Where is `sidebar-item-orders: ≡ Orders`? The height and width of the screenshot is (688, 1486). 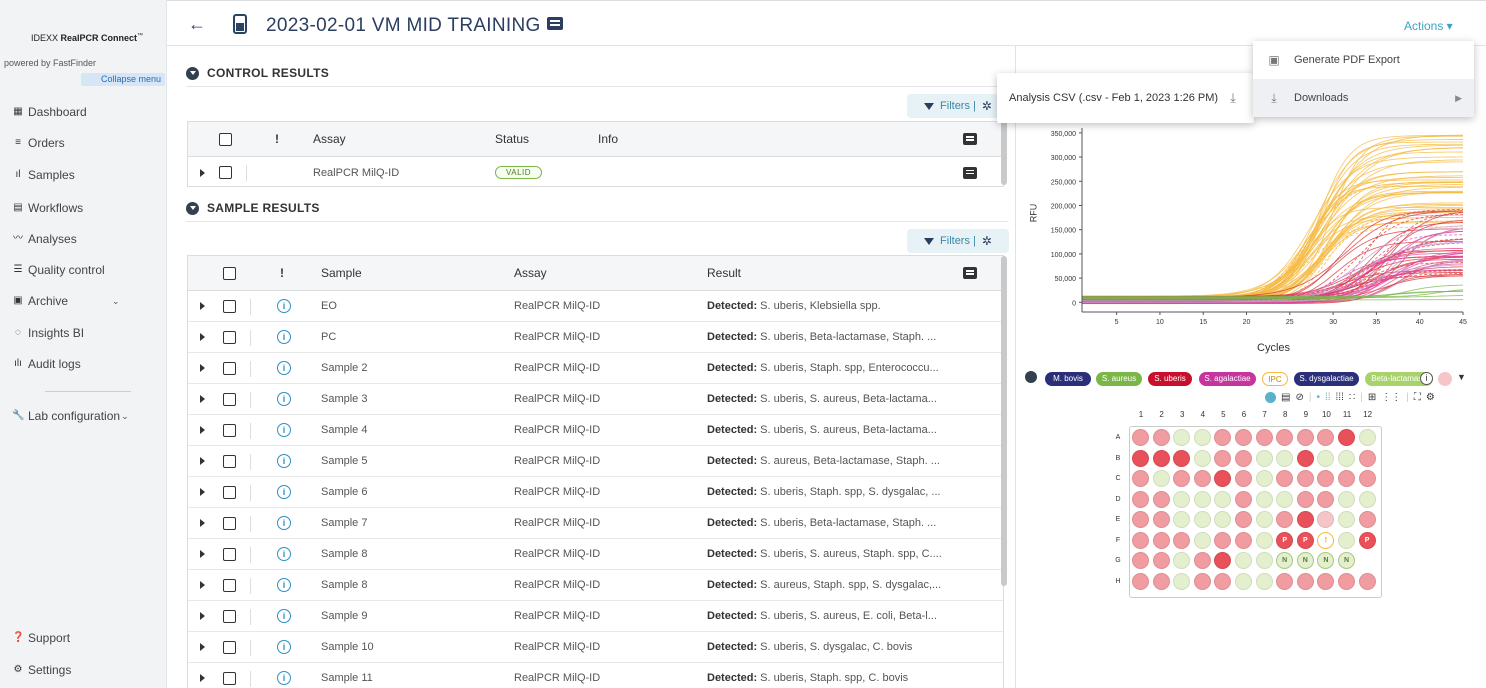 sidebar-item-orders: ≡ Orders is located at coordinates (83, 143).